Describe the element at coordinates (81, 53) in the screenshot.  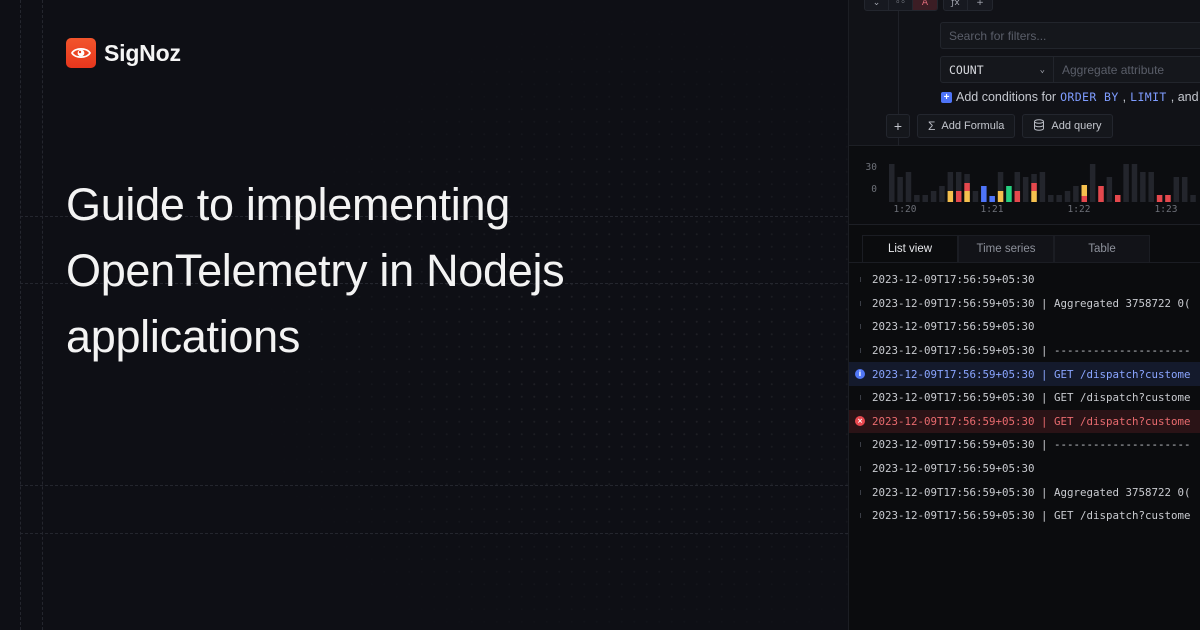
I see `eye-icon` at that location.